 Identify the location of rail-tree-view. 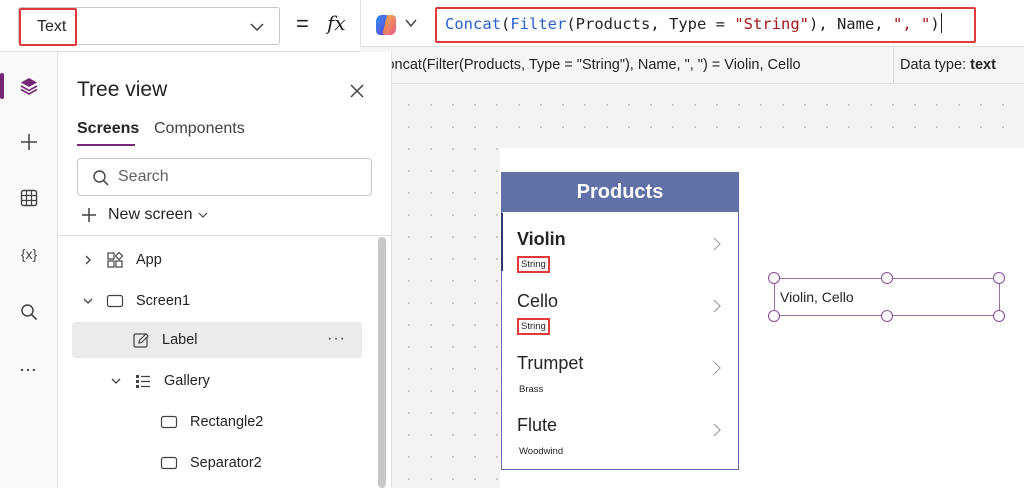
(29, 86).